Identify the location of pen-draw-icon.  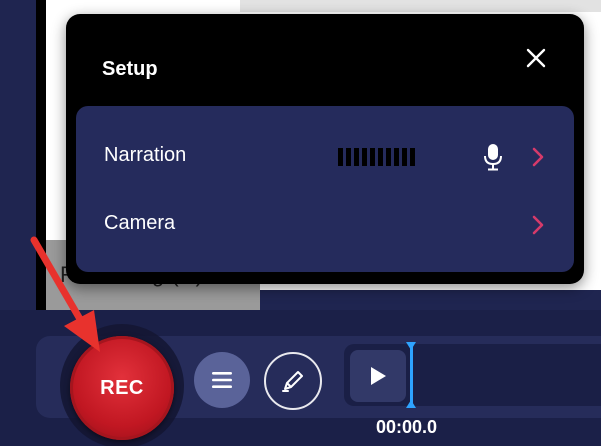
(292, 381).